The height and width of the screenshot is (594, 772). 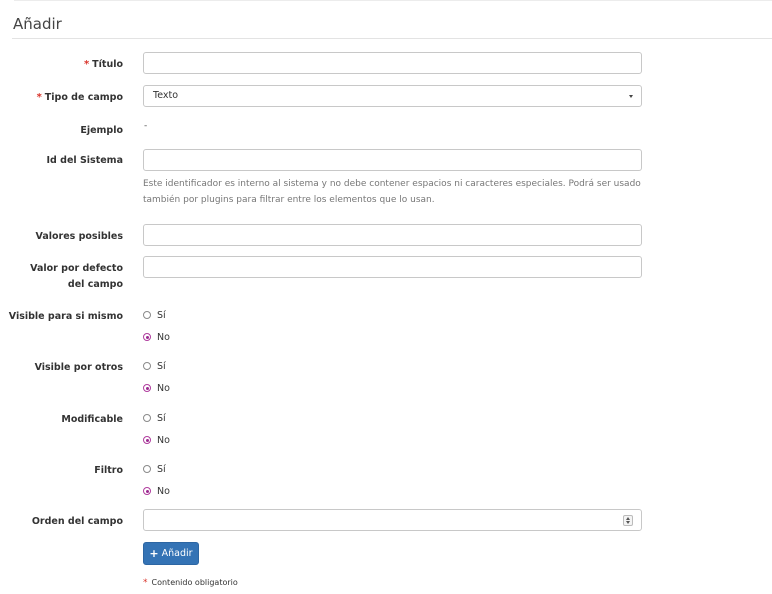 What do you see at coordinates (77, 521) in the screenshot?
I see `orden-campo-label: Orden del campo` at bounding box center [77, 521].